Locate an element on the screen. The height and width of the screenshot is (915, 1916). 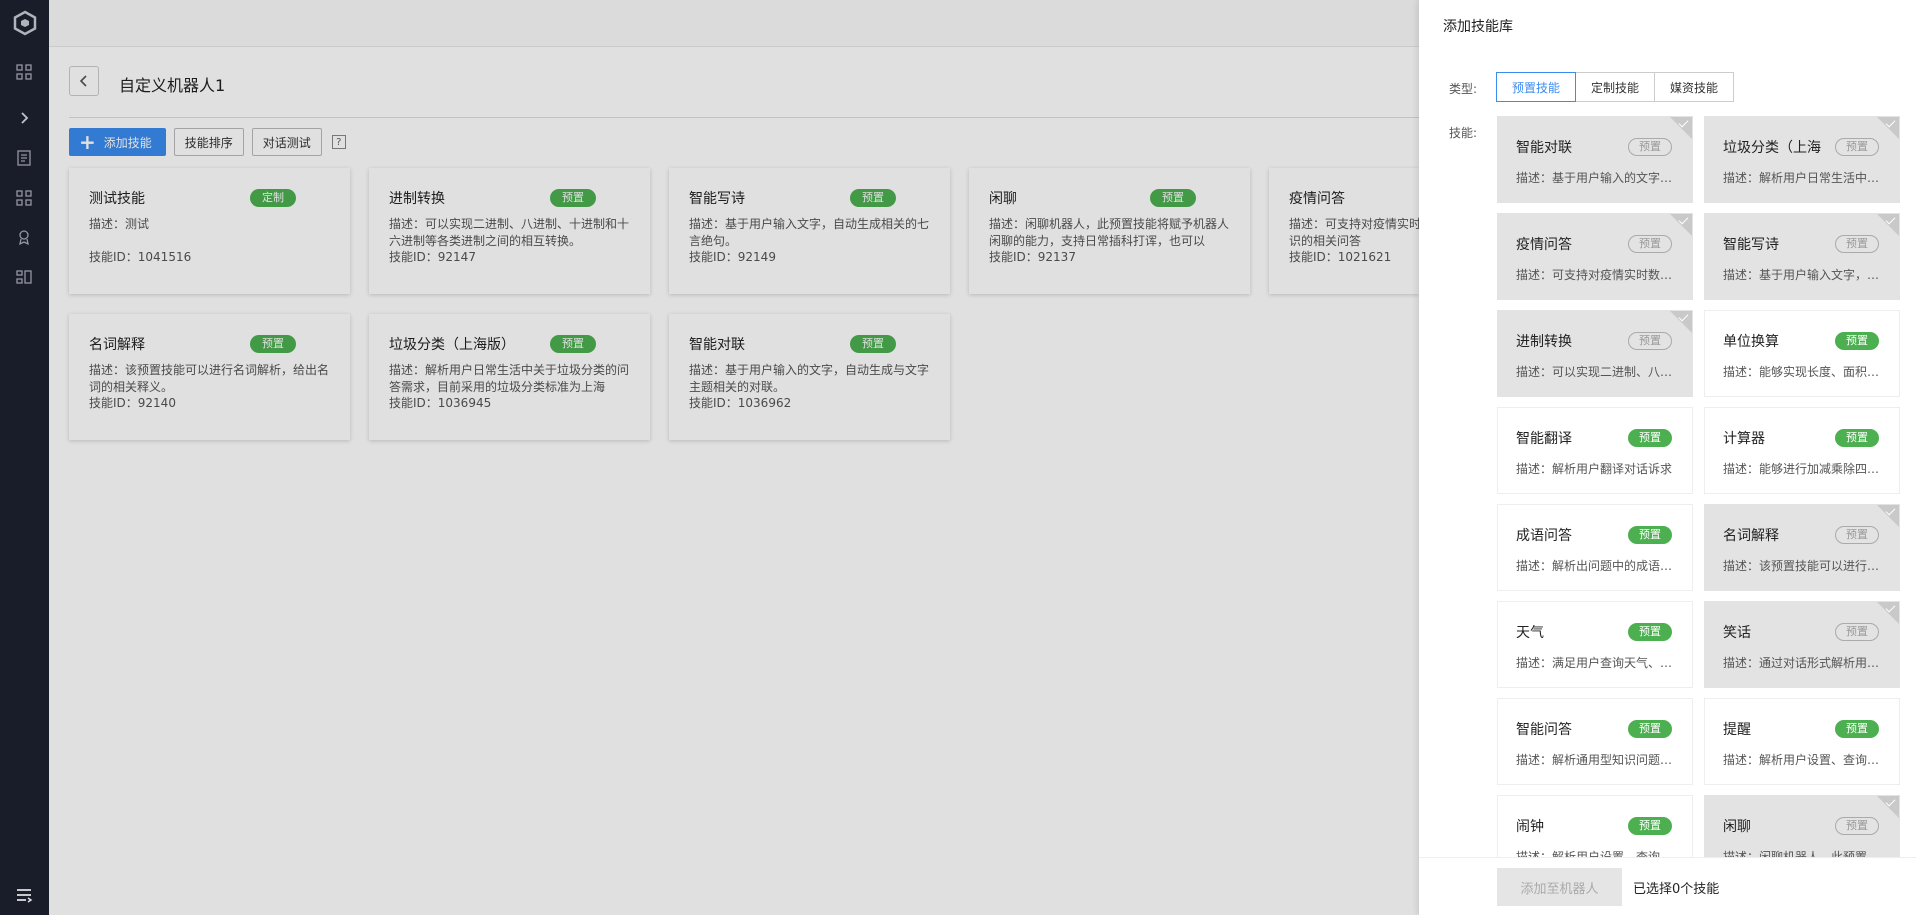
skill-option-desc: 描述：解析用户设置、查询提醒 is located at coordinates (1802, 760).